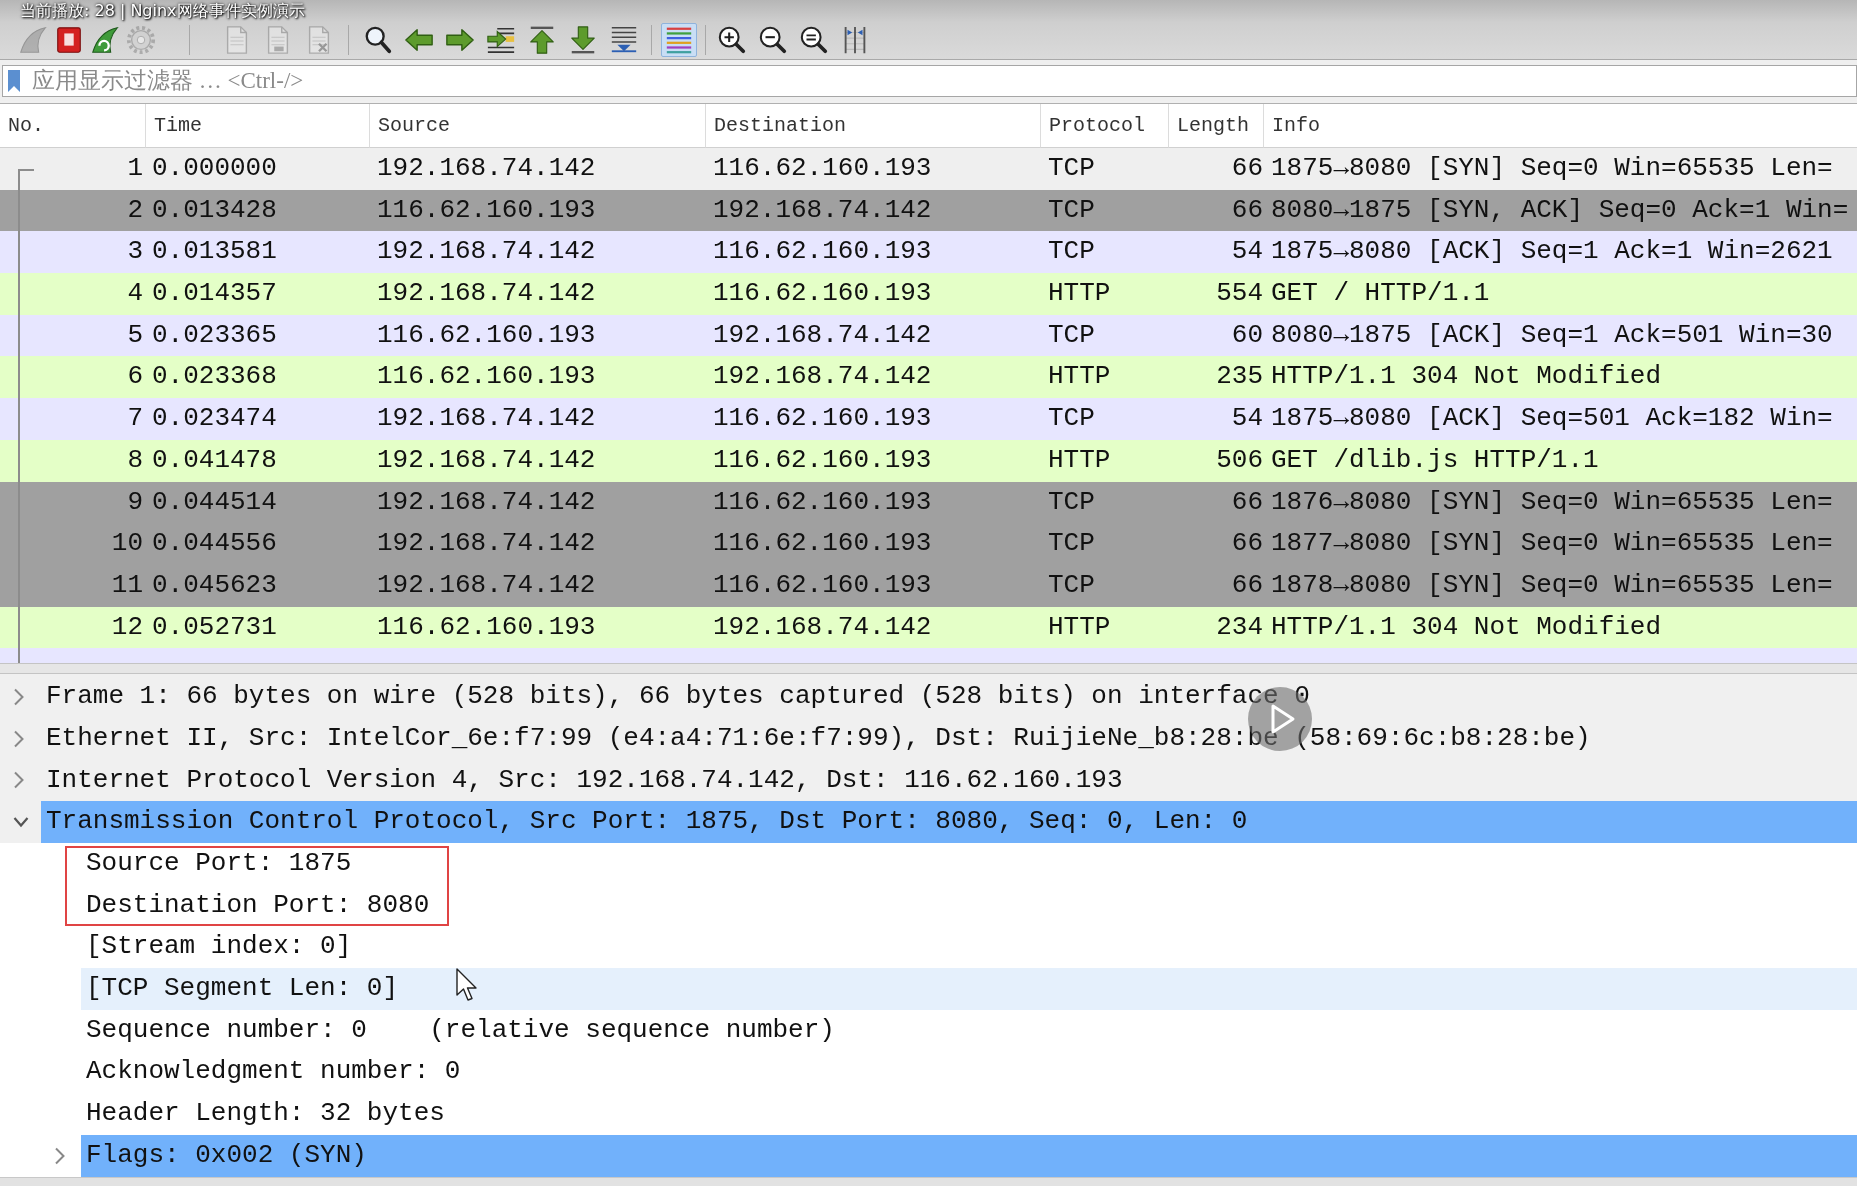 Image resolution: width=1857 pixels, height=1186 pixels. What do you see at coordinates (928, 697) in the screenshot?
I see `tree-item: Frame 1: 66 bytes on wire (528 bits), 66 bytes captured (528 bits) on interface 0` at bounding box center [928, 697].